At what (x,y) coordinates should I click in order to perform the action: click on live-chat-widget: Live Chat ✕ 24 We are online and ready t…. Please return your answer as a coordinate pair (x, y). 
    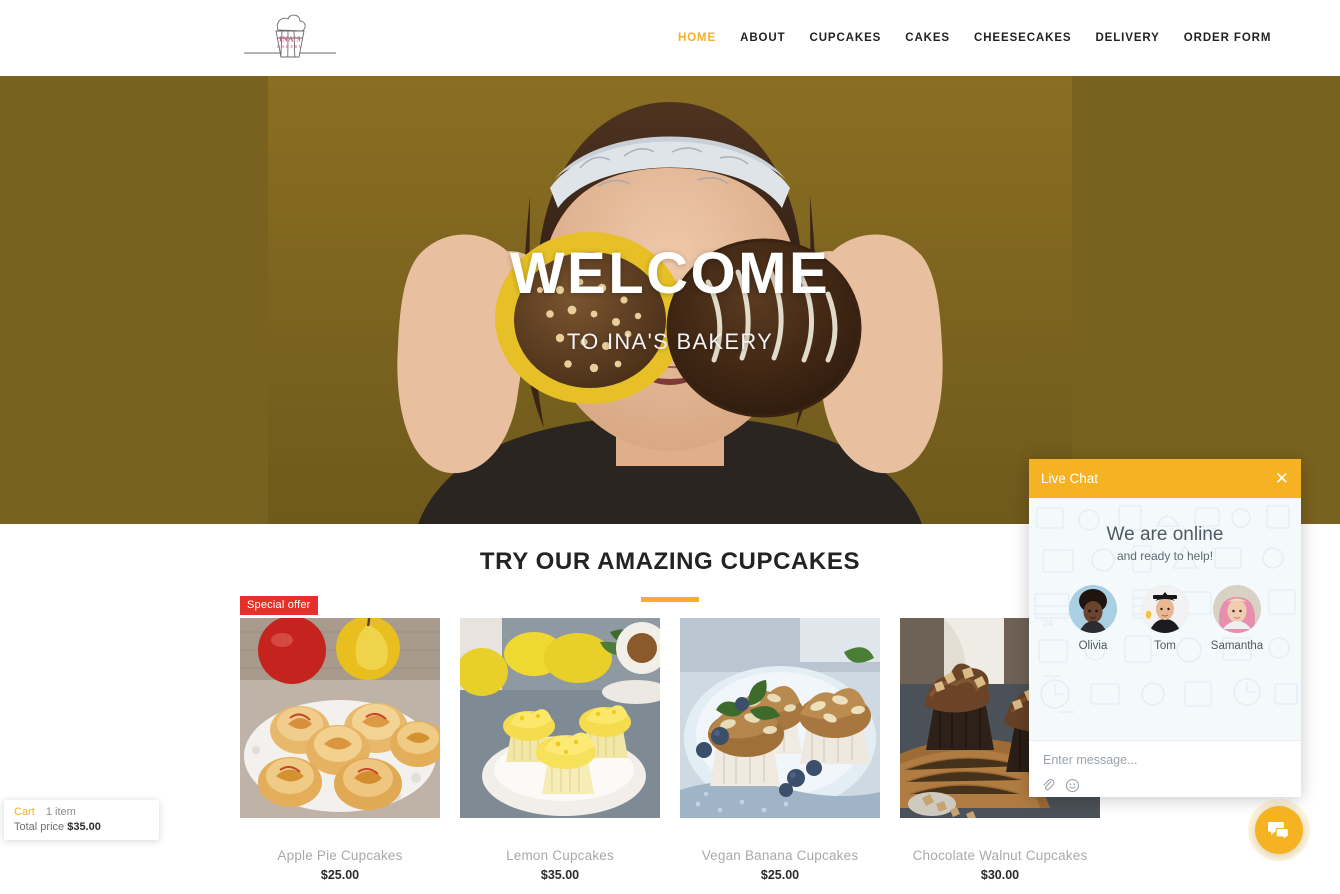
    Looking at the image, I should click on (1165, 628).